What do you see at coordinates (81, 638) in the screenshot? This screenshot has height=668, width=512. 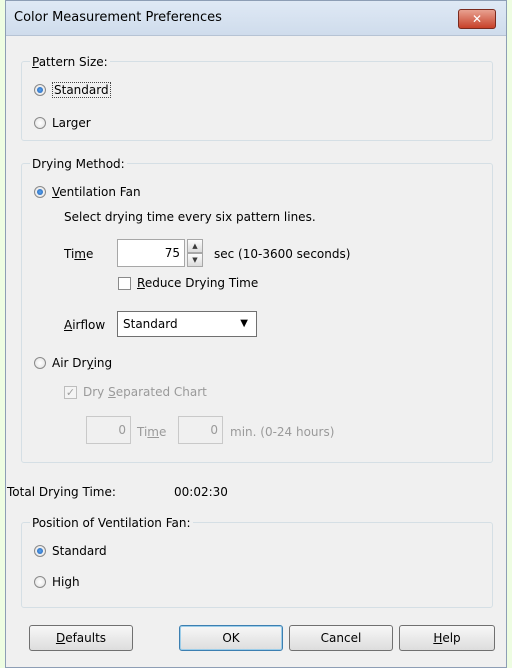 I see `defaults-button: Defaults` at bounding box center [81, 638].